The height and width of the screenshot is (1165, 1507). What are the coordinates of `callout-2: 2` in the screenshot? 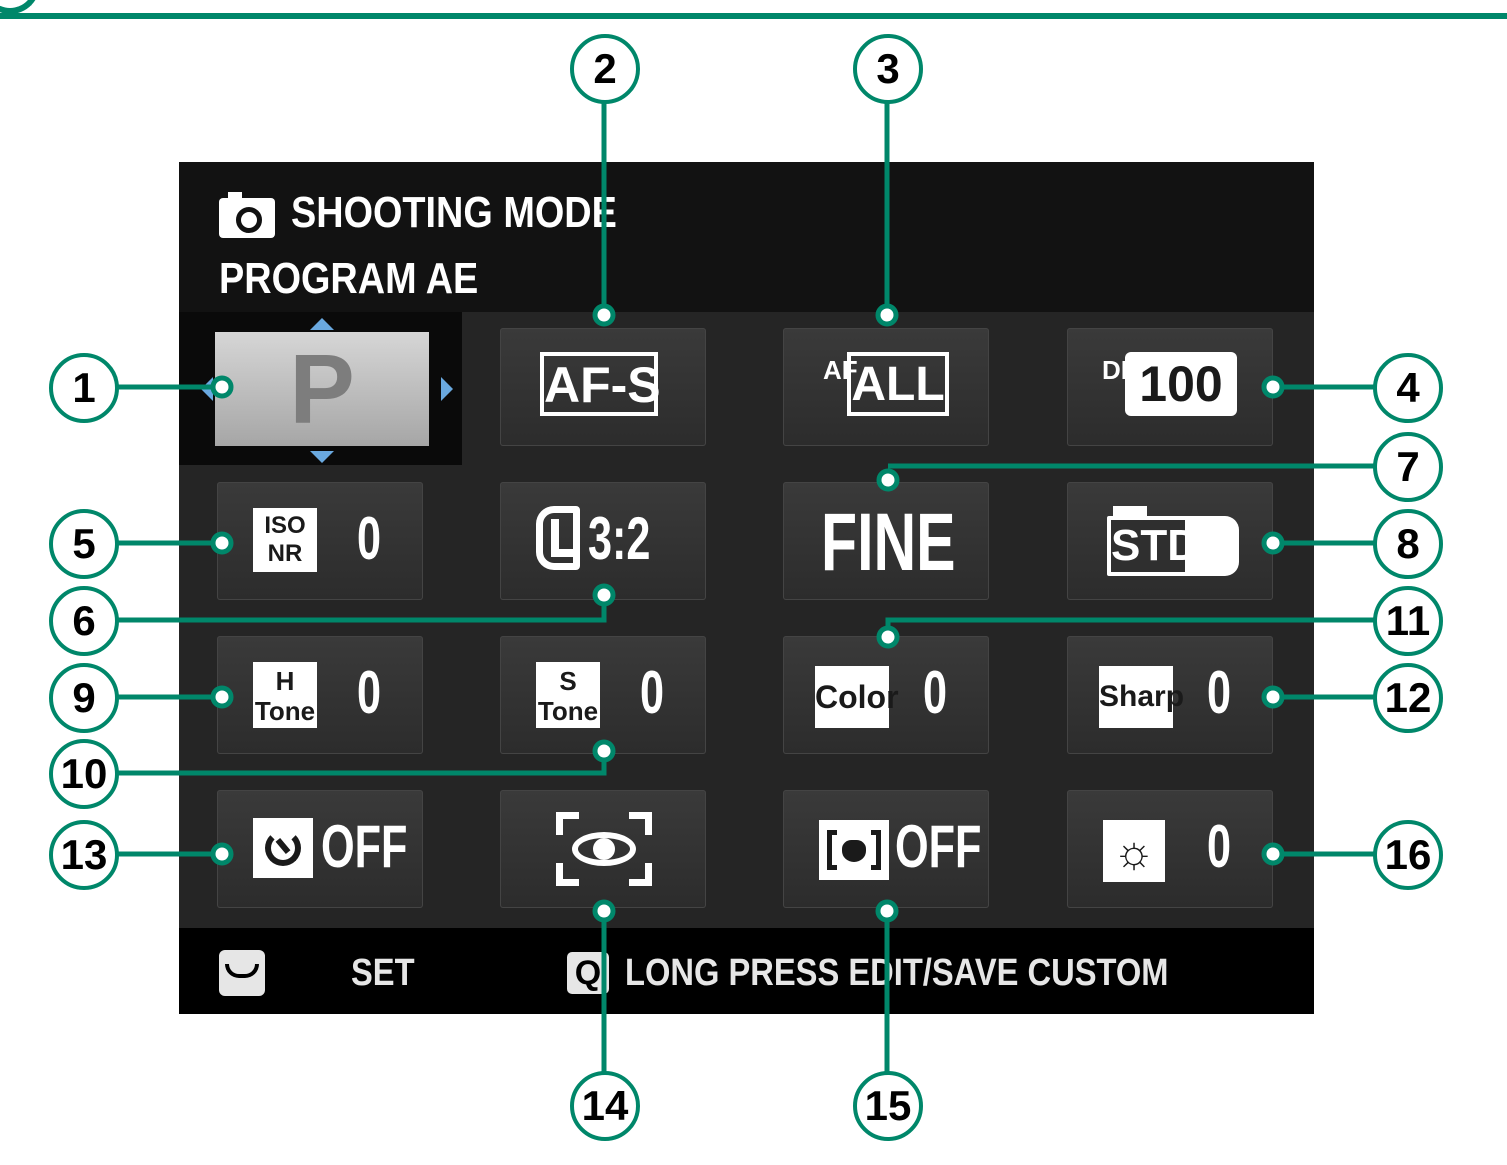 It's located at (605, 69).